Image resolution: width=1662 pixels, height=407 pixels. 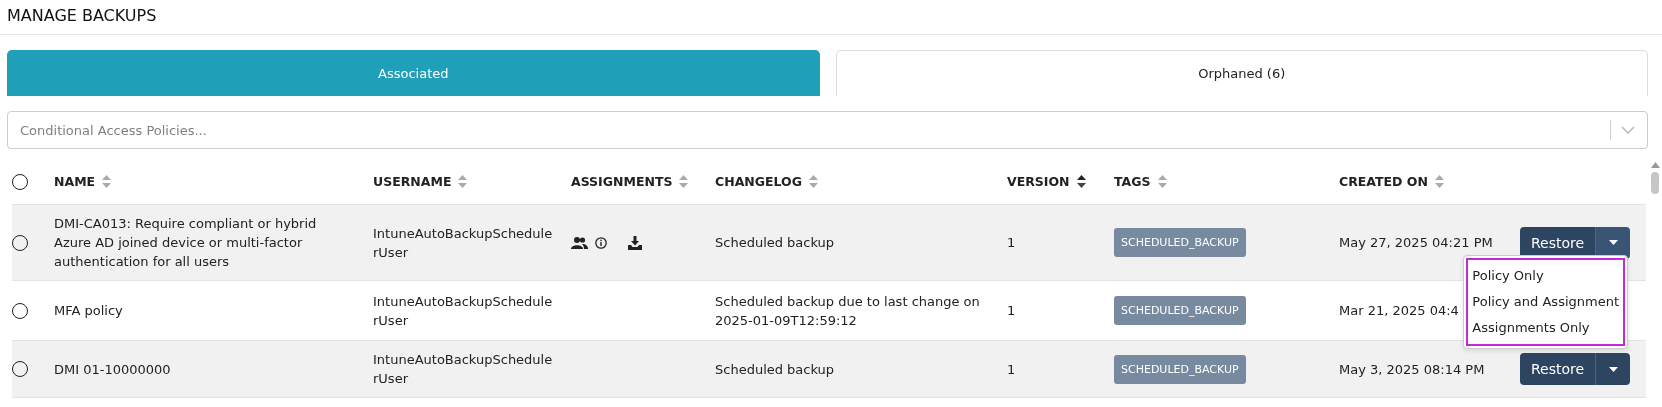 I want to click on table-cell-text: DMI 01-10000000, so click(x=113, y=369).